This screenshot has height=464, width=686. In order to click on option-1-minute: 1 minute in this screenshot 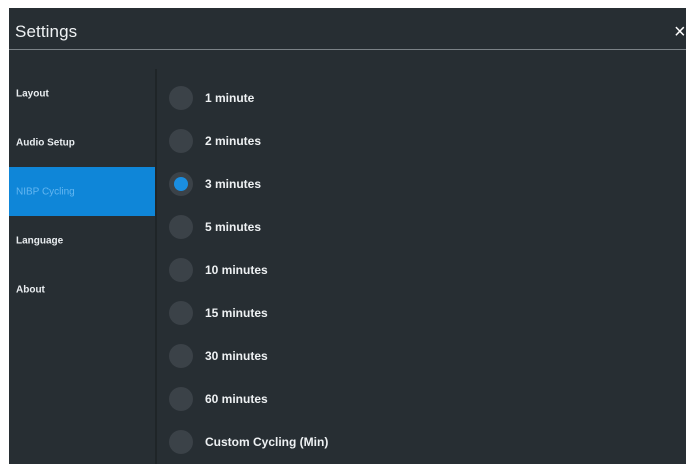, I will do `click(369, 98)`.